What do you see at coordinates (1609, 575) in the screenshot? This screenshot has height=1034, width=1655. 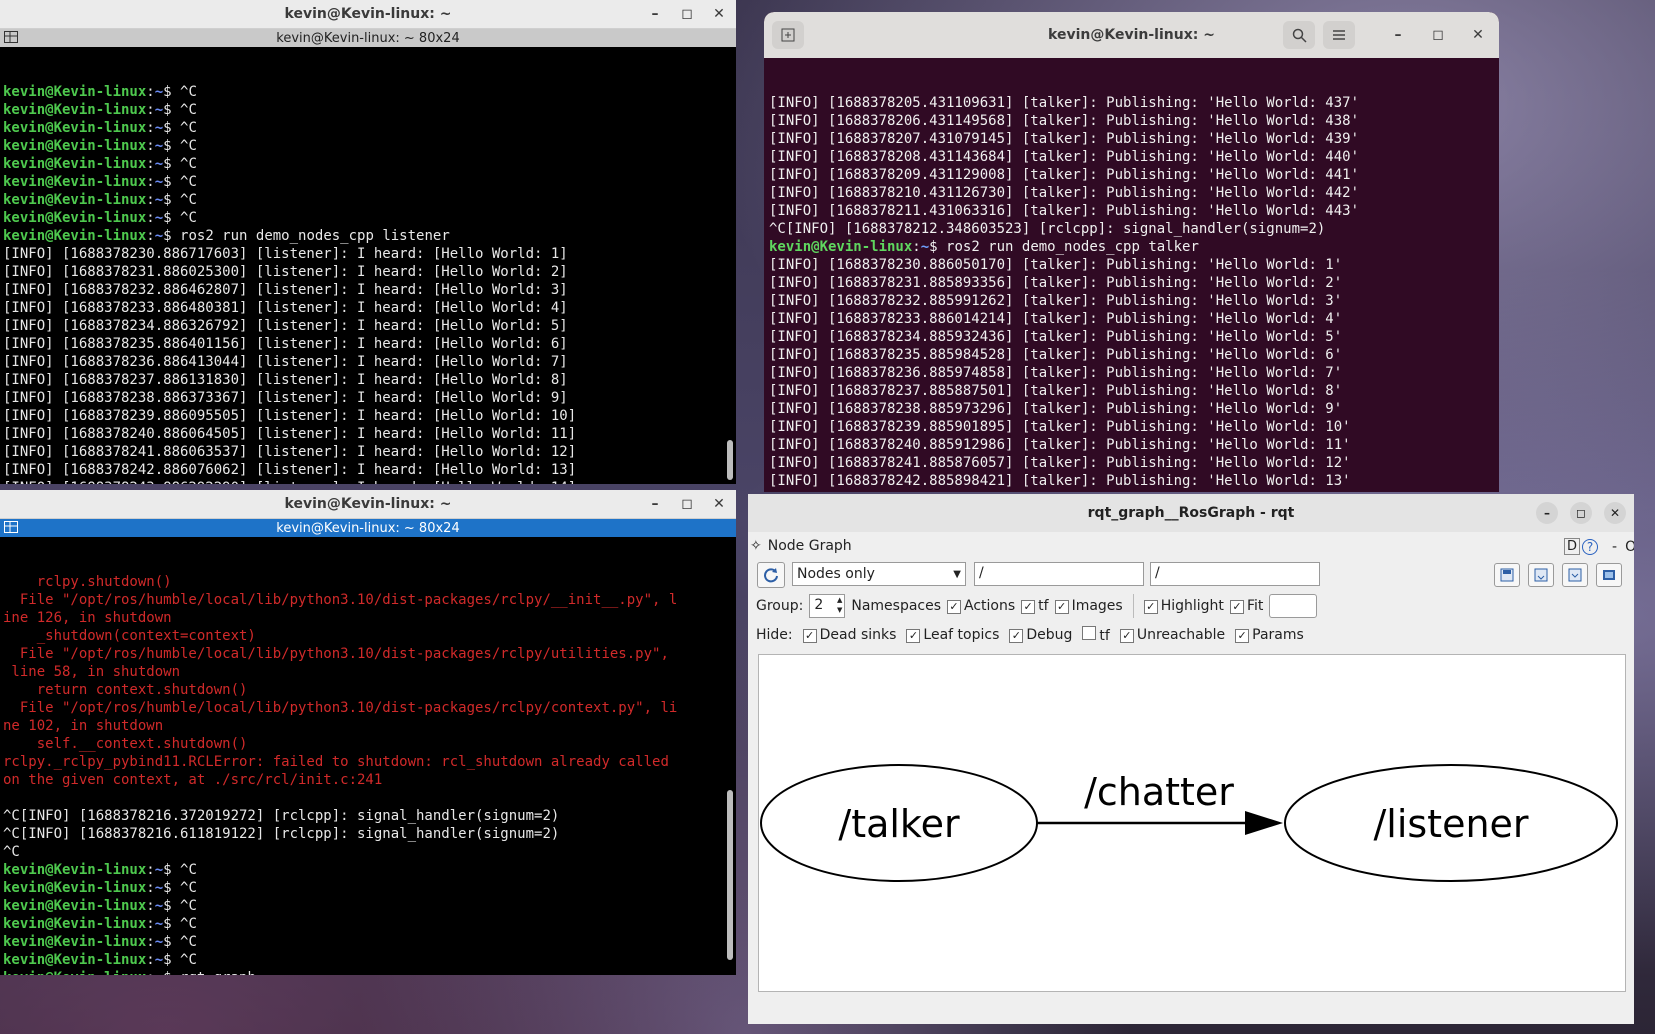 I see `save-image-icon` at bounding box center [1609, 575].